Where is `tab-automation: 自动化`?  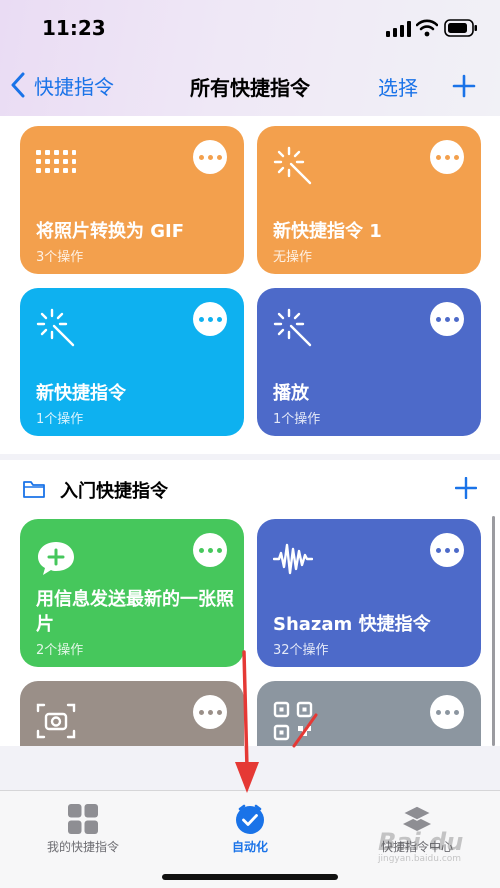 tab-automation: 自动化 is located at coordinates (250, 826).